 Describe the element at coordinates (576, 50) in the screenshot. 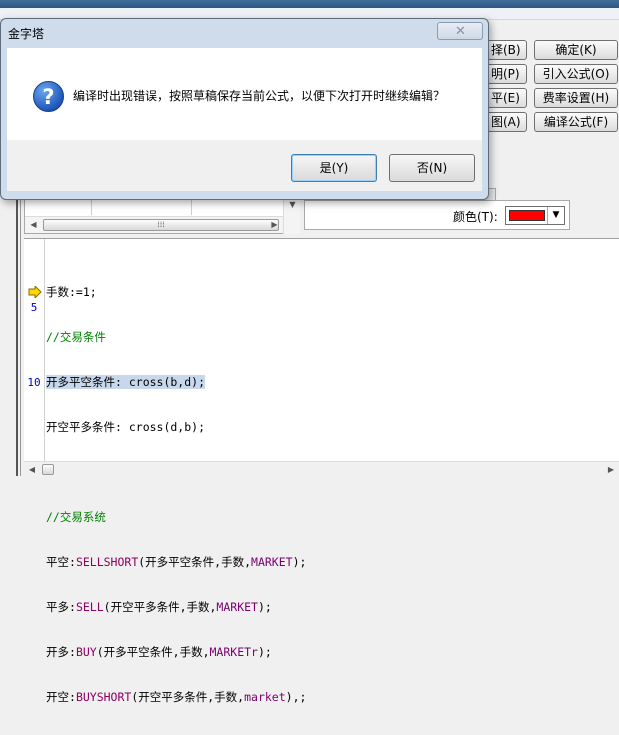

I see `confirm-button: 确定(K)` at that location.